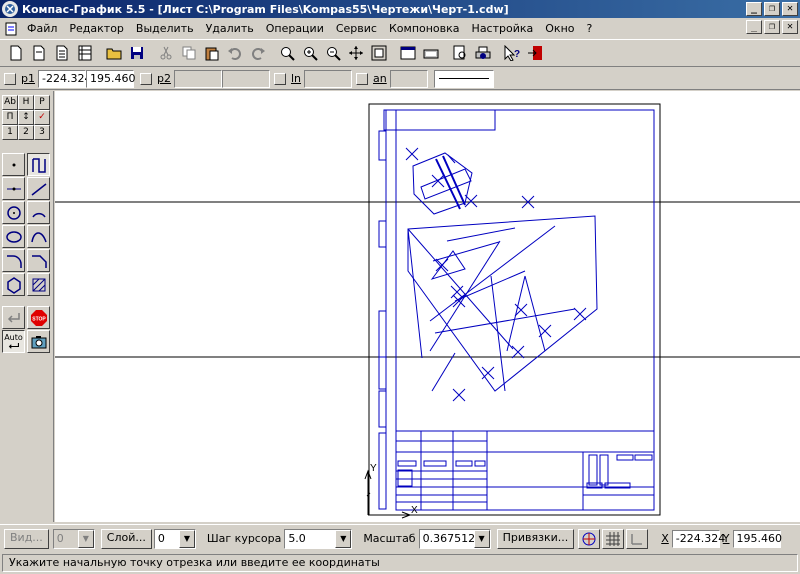  Describe the element at coordinates (286, 53) in the screenshot. I see `zoom-window-icon` at that location.